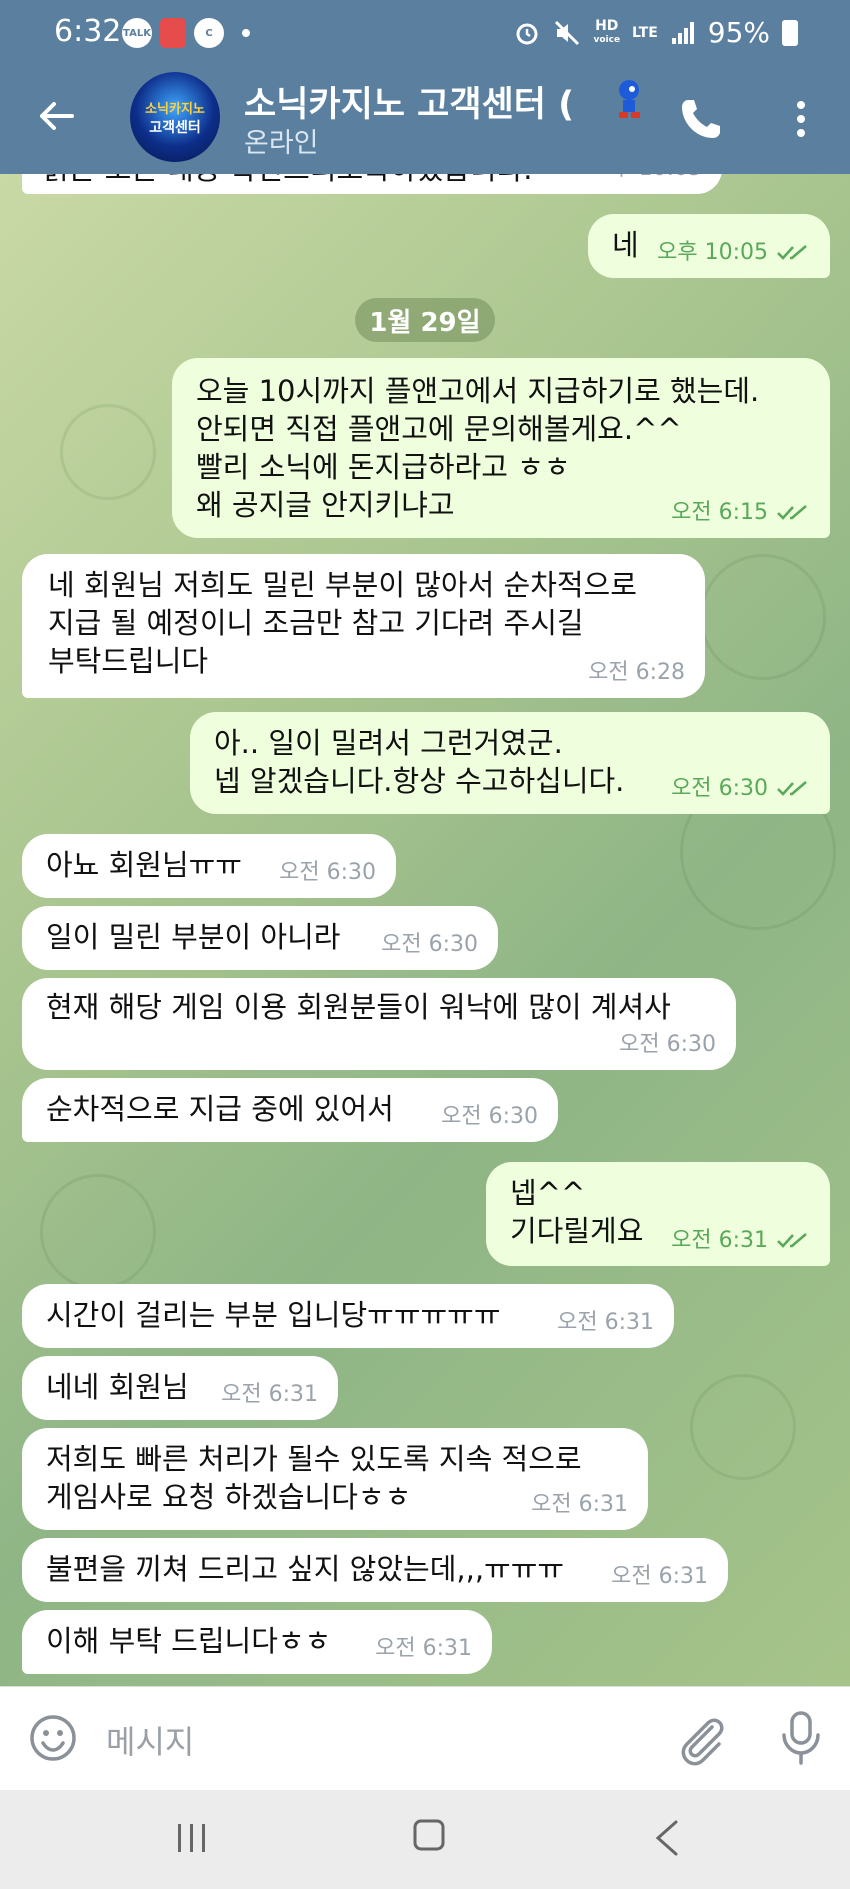 The height and width of the screenshot is (1889, 850). What do you see at coordinates (53, 1738) in the screenshot?
I see `emoji-icon` at bounding box center [53, 1738].